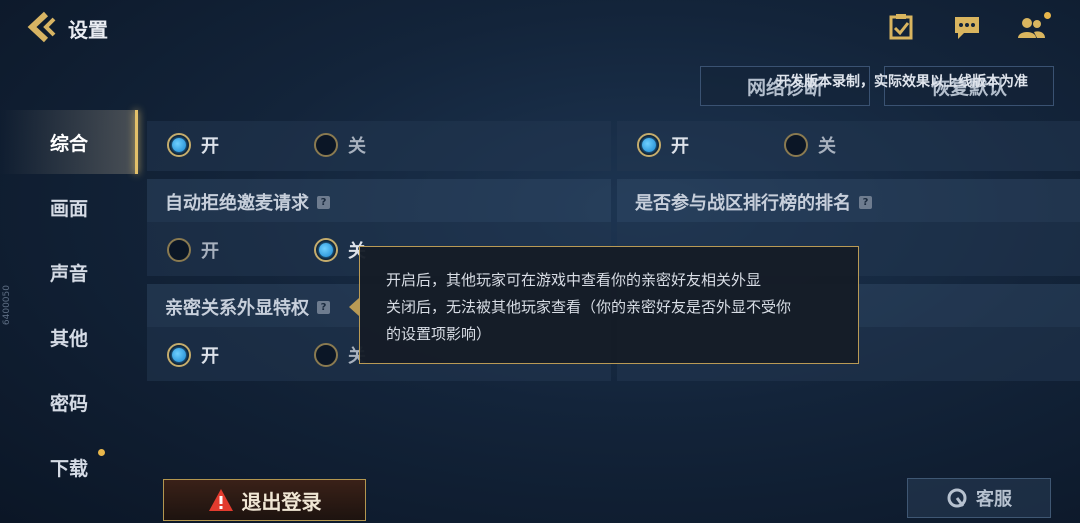 The image size is (1080, 523). What do you see at coordinates (193, 145) in the screenshot?
I see `row1-left-on-option: 开` at bounding box center [193, 145].